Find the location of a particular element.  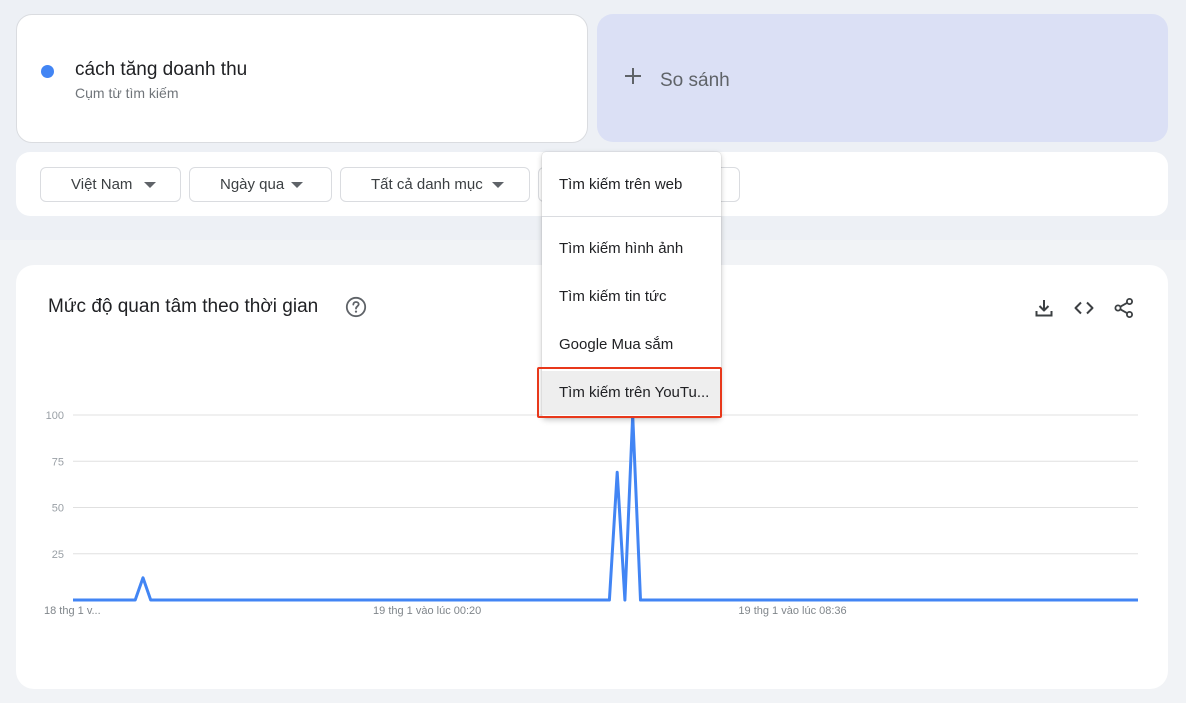

search-term-title: cách tăng doanh thu is located at coordinates (161, 69).